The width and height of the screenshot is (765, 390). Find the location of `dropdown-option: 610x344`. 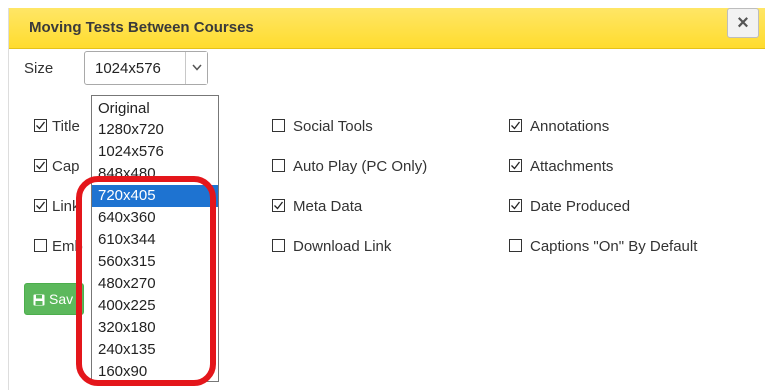

dropdown-option: 610x344 is located at coordinates (155, 240).